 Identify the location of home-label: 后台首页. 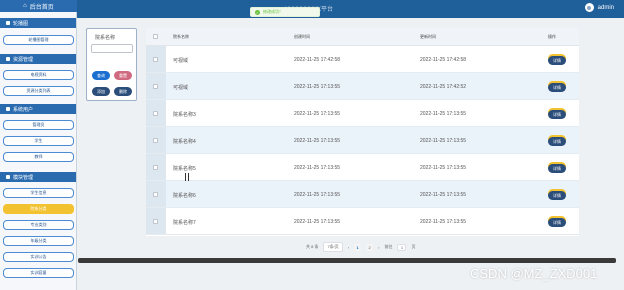
(41, 7).